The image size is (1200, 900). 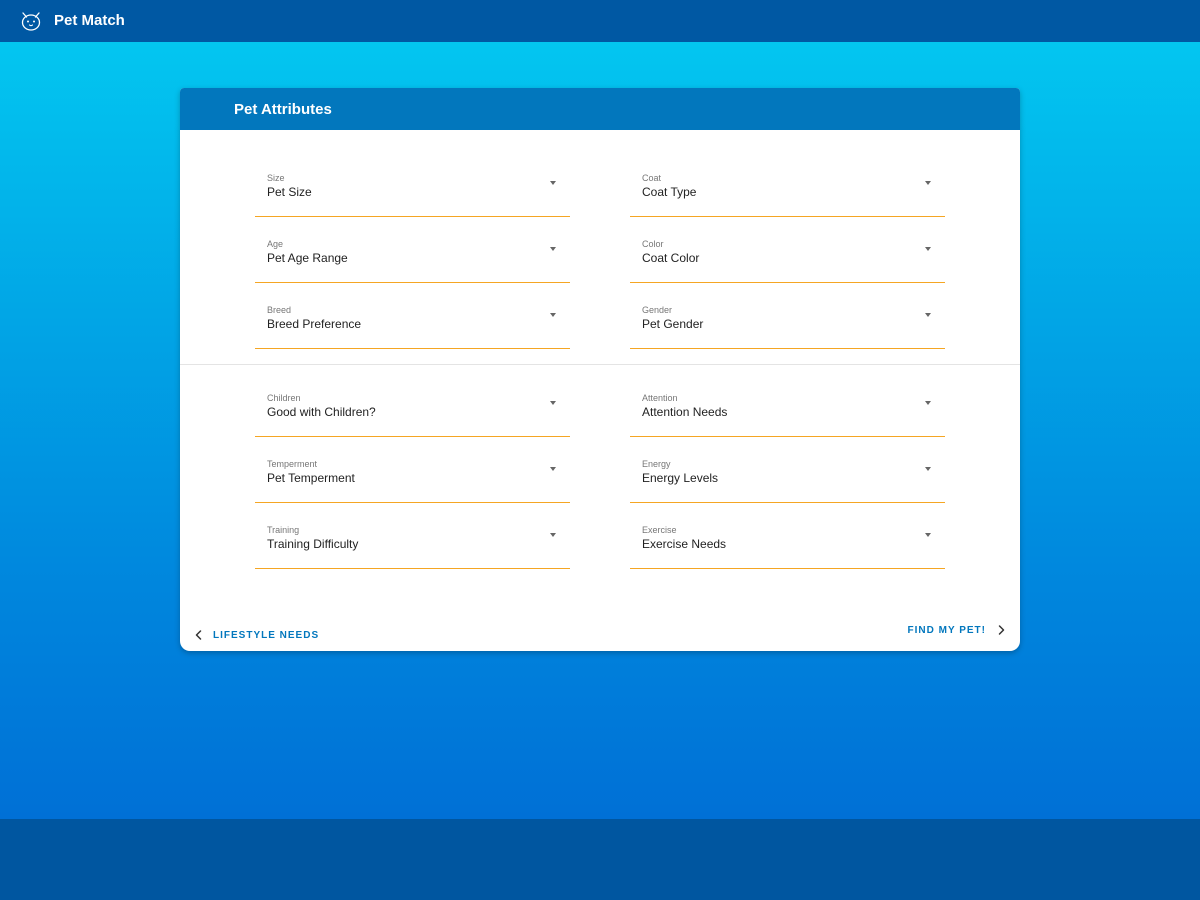 I want to click on find-my-pet-button: FIND MY PET!, so click(x=957, y=630).